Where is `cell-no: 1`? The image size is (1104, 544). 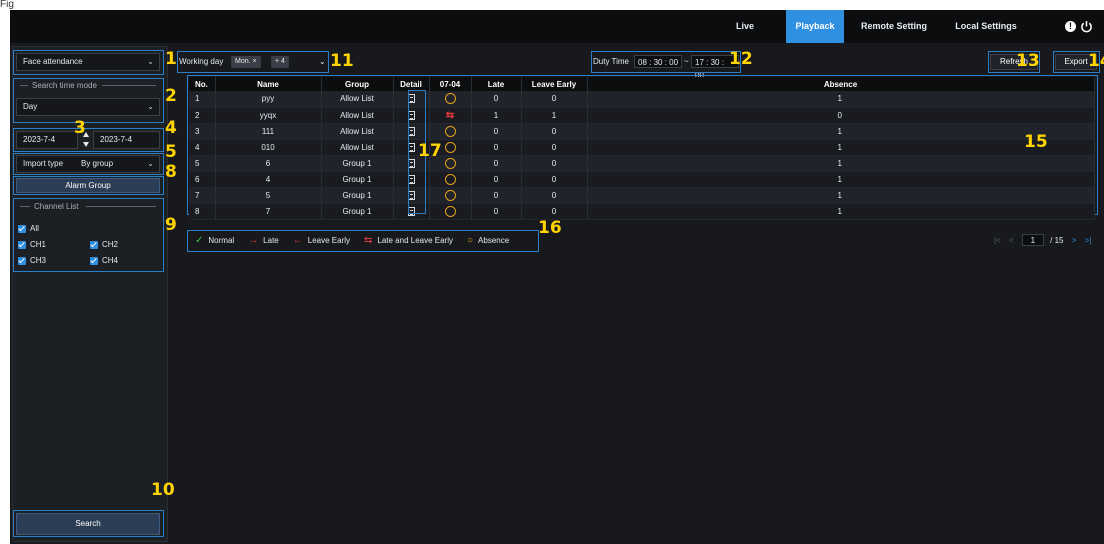
cell-no: 1 is located at coordinates (202, 99).